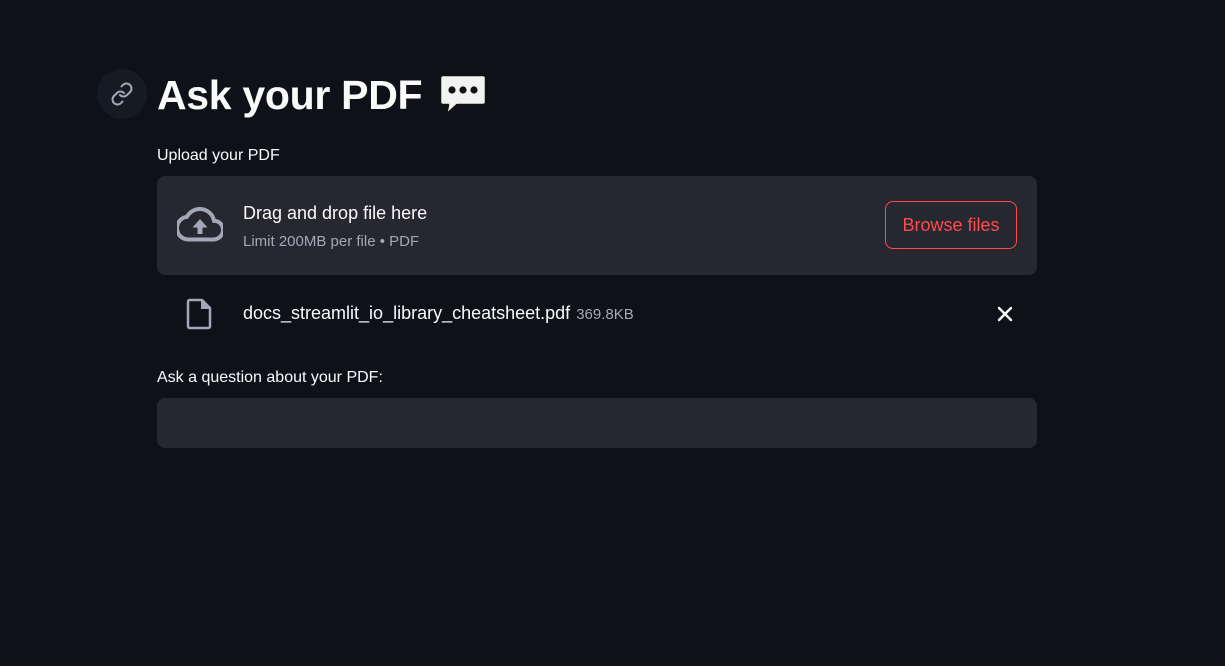  I want to click on question-label: Ask a question about your PDF:, so click(270, 377).